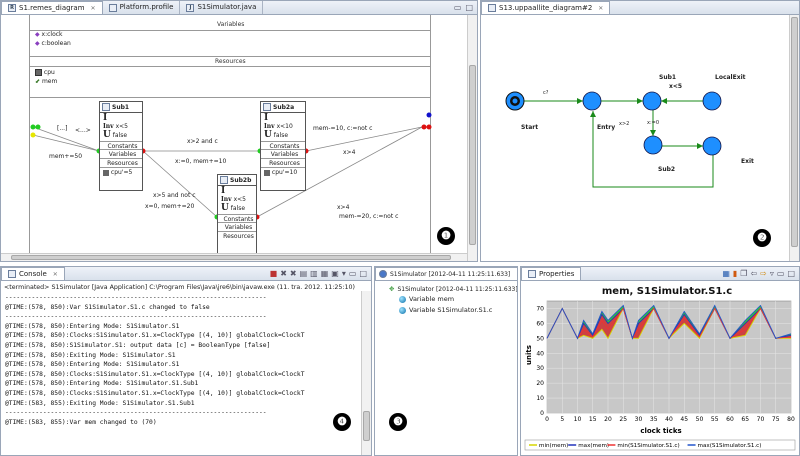  What do you see at coordinates (223, 191) in the screenshot?
I see `interface-marker: I` at bounding box center [223, 191].